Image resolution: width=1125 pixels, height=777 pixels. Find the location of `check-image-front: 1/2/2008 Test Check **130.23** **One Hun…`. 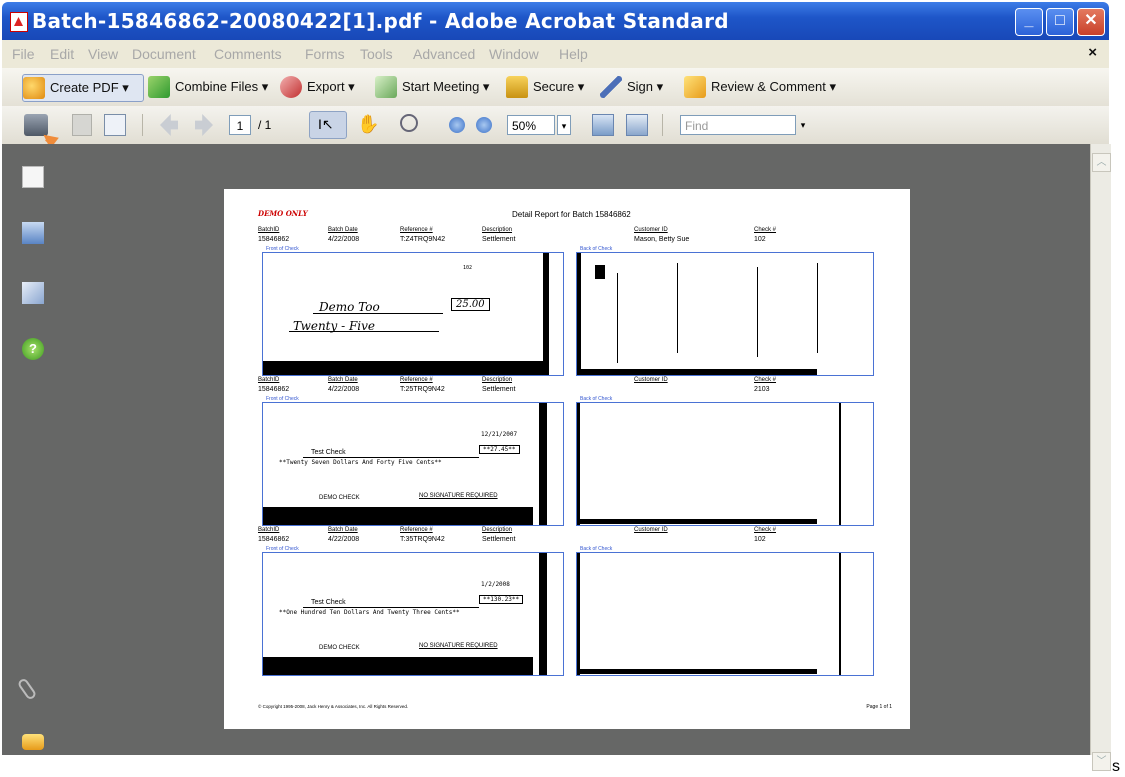

check-image-front: 1/2/2008 Test Check **130.23** **One Hun… is located at coordinates (413, 614).